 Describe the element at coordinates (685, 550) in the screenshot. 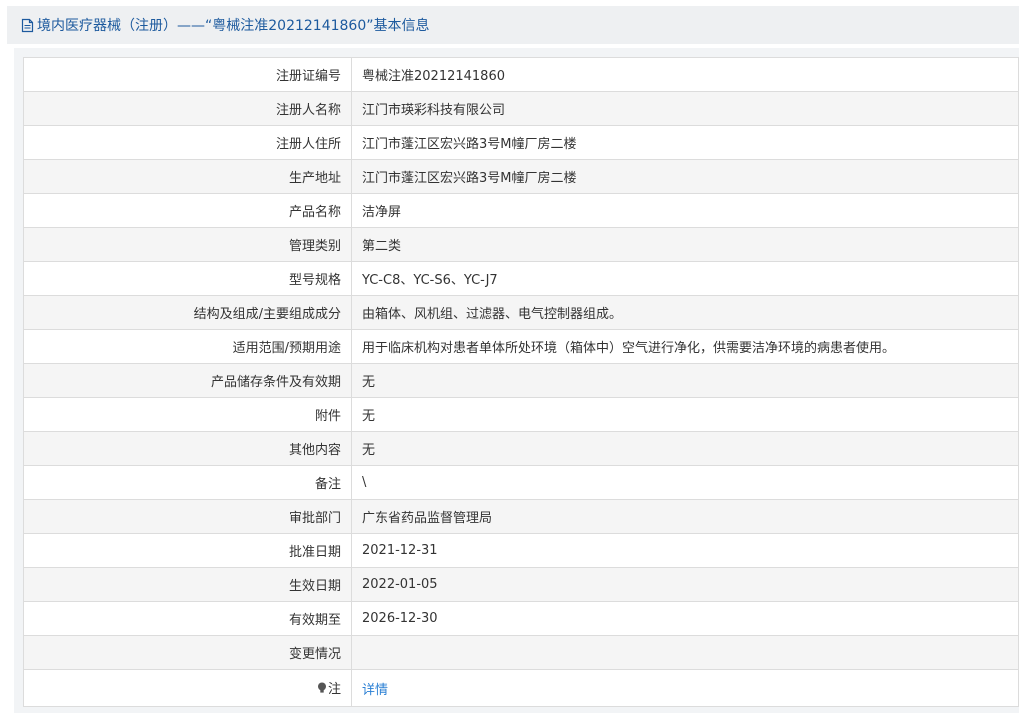

I see `row-value: 2021-12-31` at that location.